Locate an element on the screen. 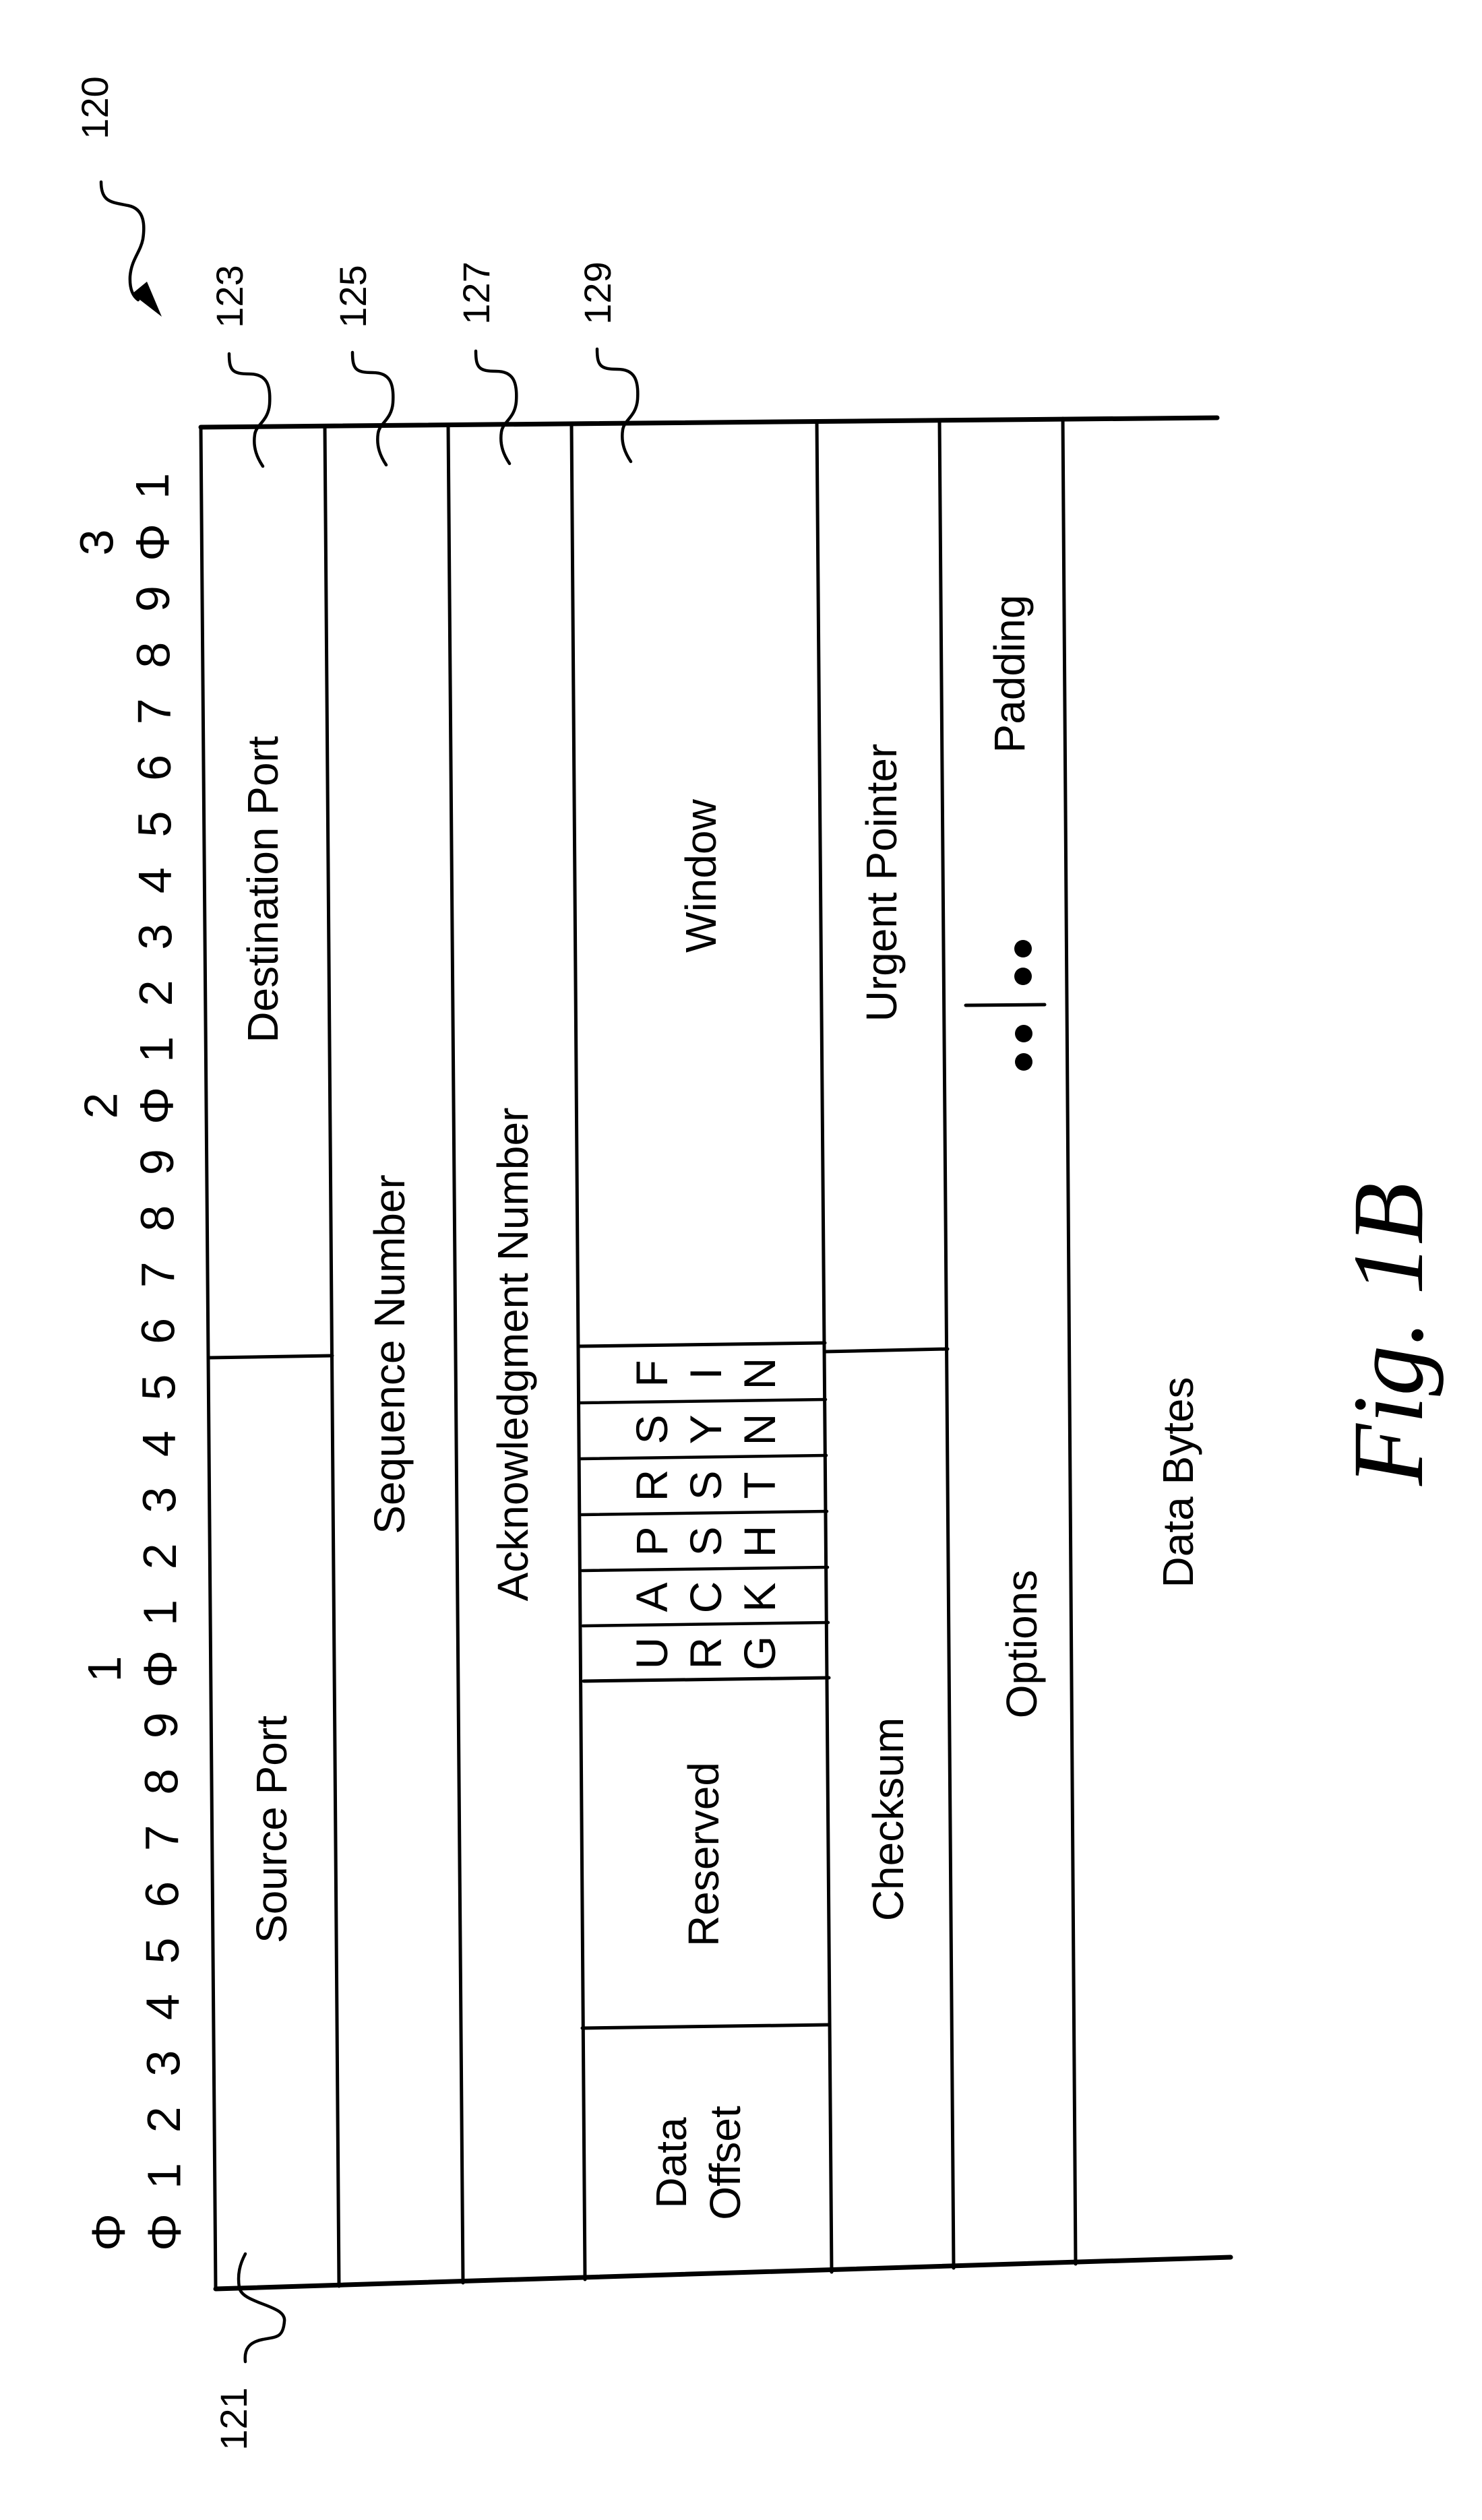 The width and height of the screenshot is (1482, 2520). reserved-dataoffset-boundary is located at coordinates (705, 2027).